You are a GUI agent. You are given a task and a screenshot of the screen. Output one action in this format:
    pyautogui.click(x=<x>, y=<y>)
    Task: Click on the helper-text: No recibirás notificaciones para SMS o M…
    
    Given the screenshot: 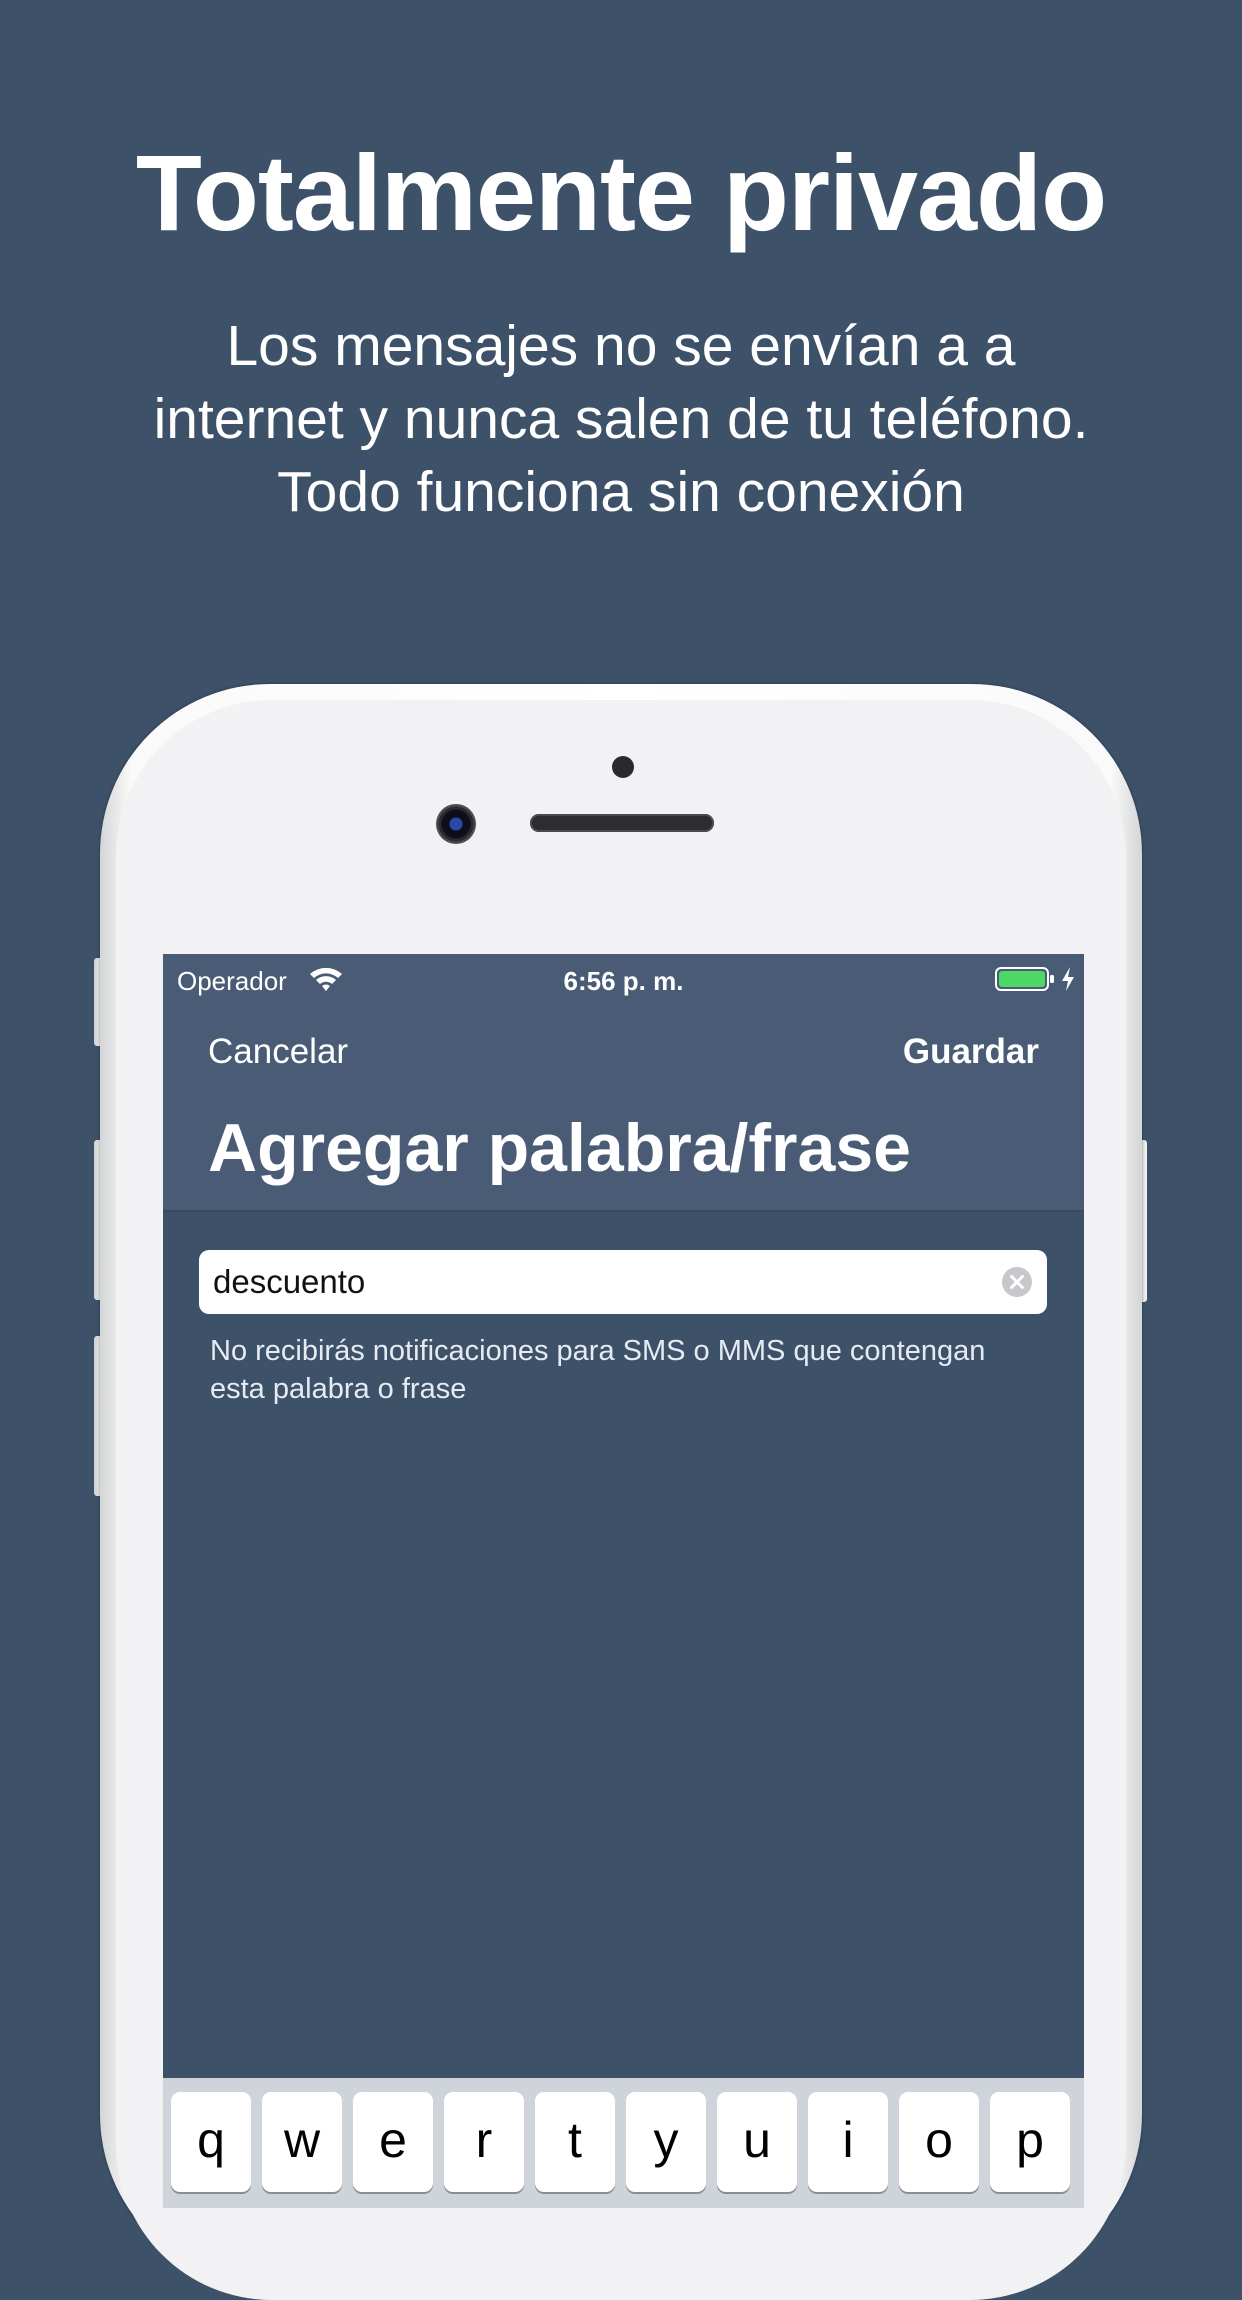 What is the action you would take?
    pyautogui.click(x=598, y=1370)
    